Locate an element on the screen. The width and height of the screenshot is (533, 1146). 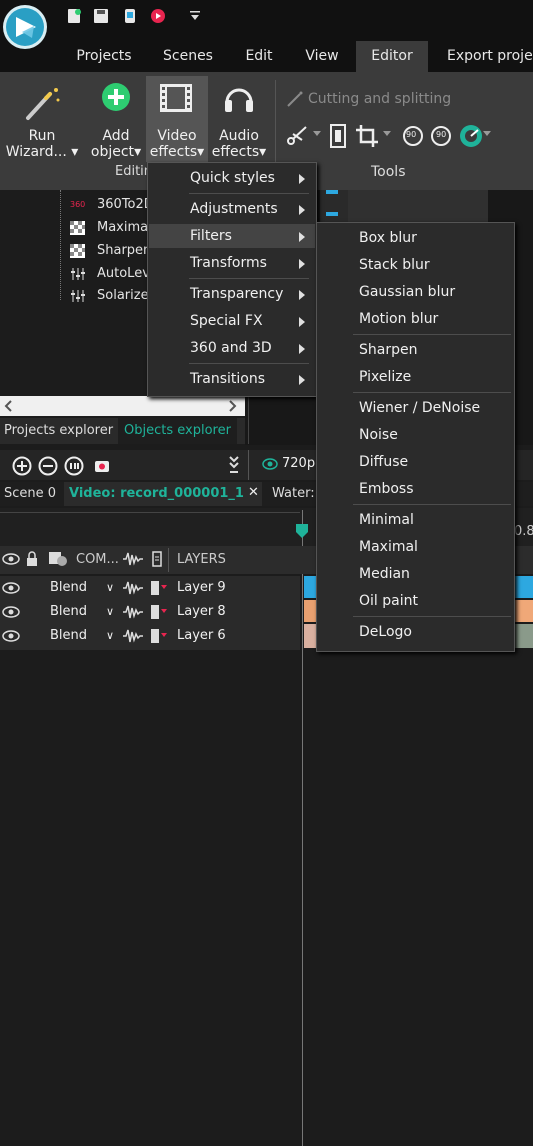
close-icon: ✕ is located at coordinates (253, 492).